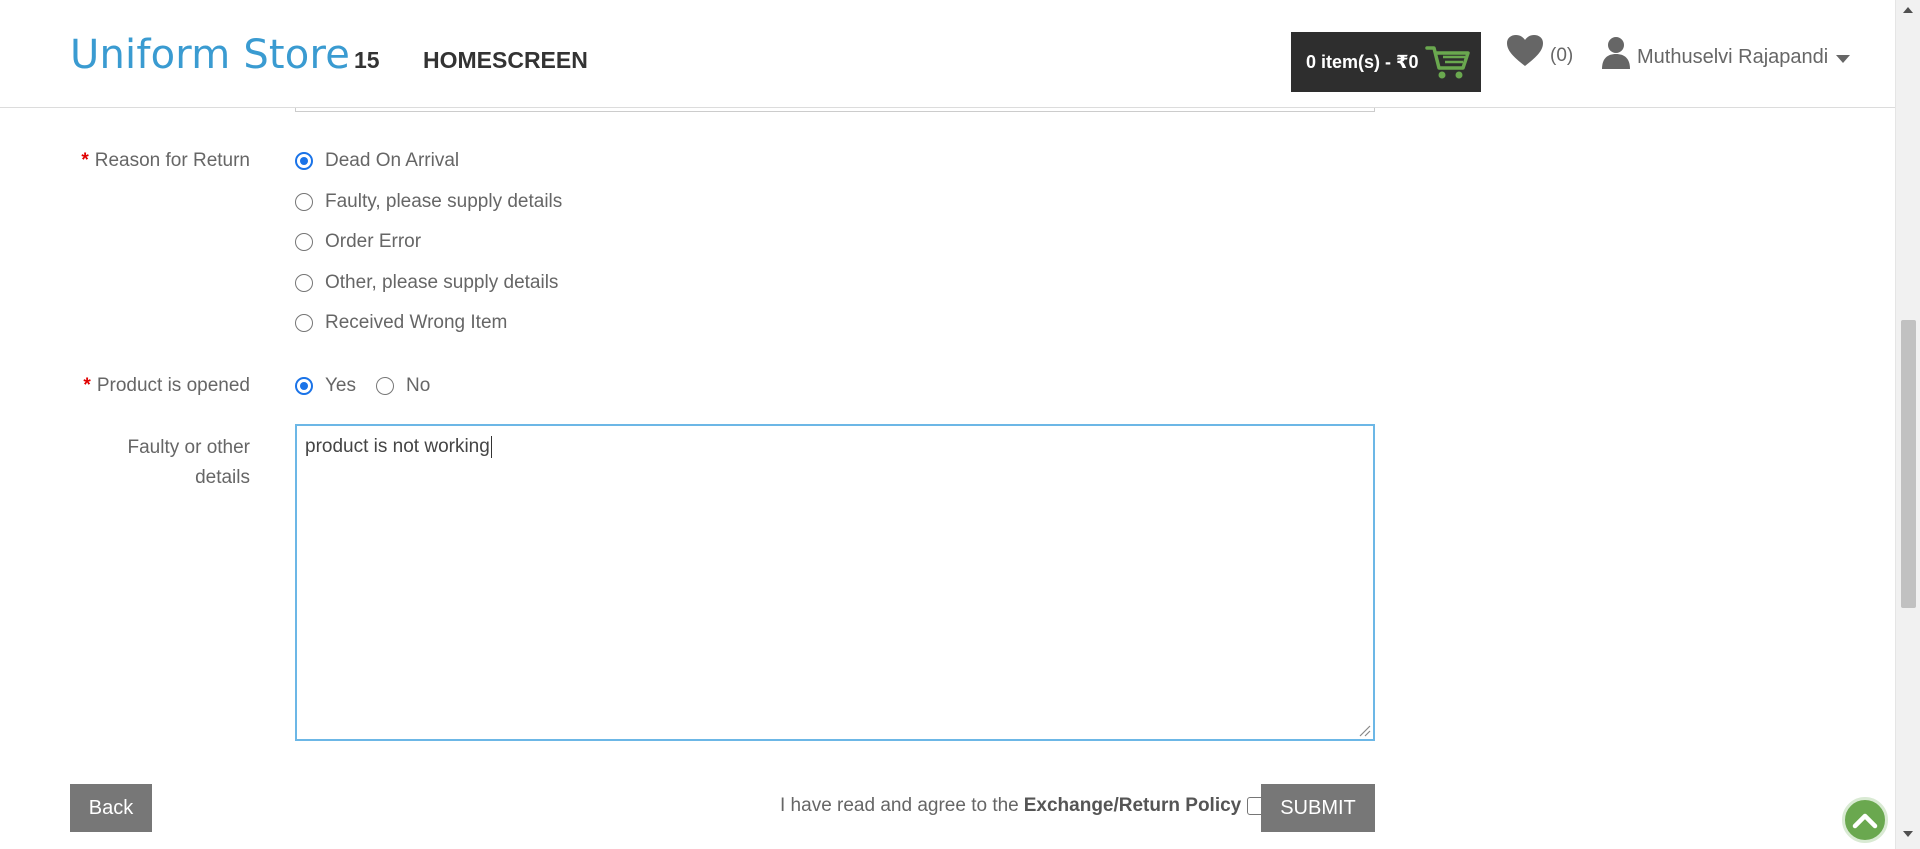  I want to click on reason-option-other: Other, please supply details, so click(426, 283).